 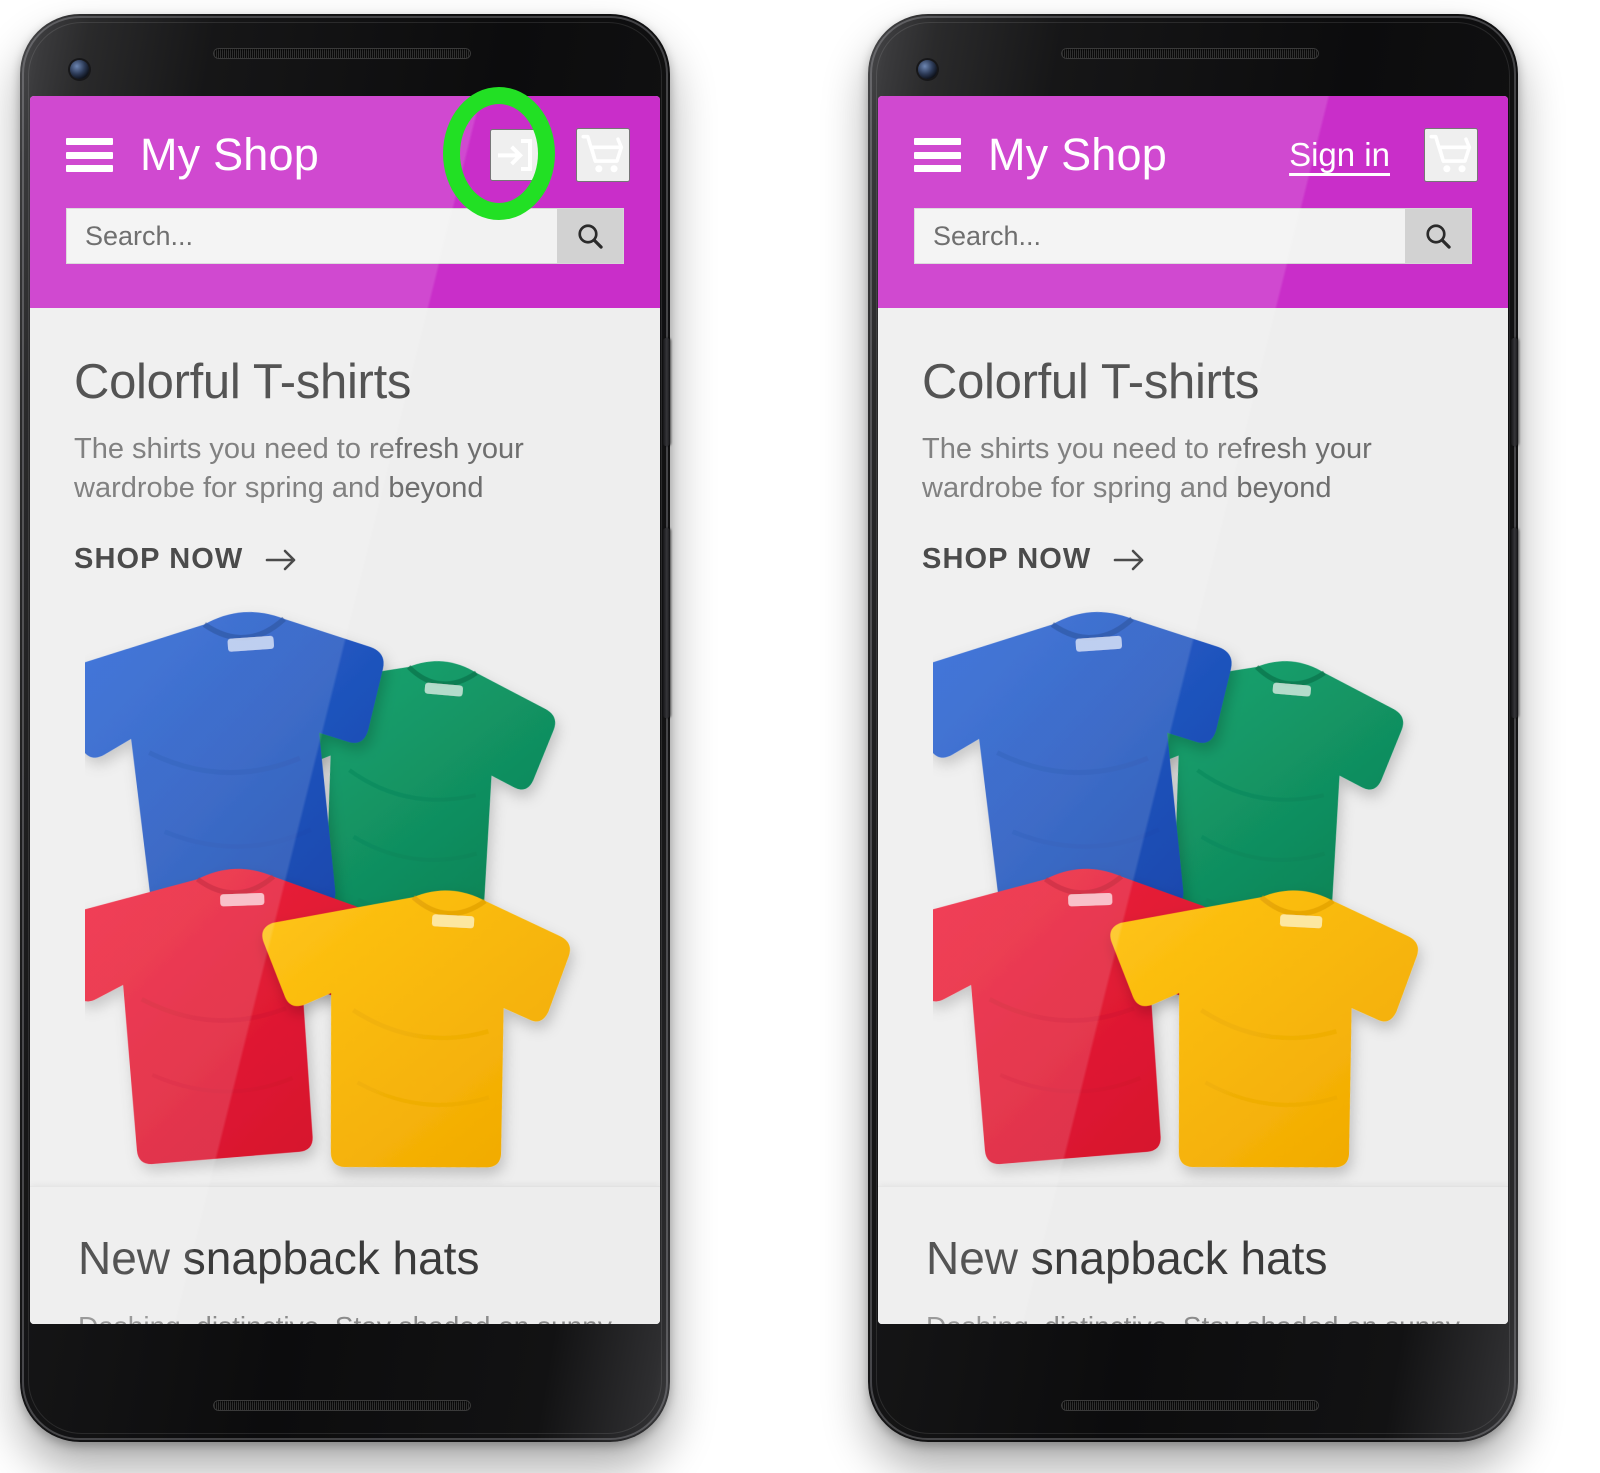 I want to click on app-bar: My Shop, so click(x=345, y=202).